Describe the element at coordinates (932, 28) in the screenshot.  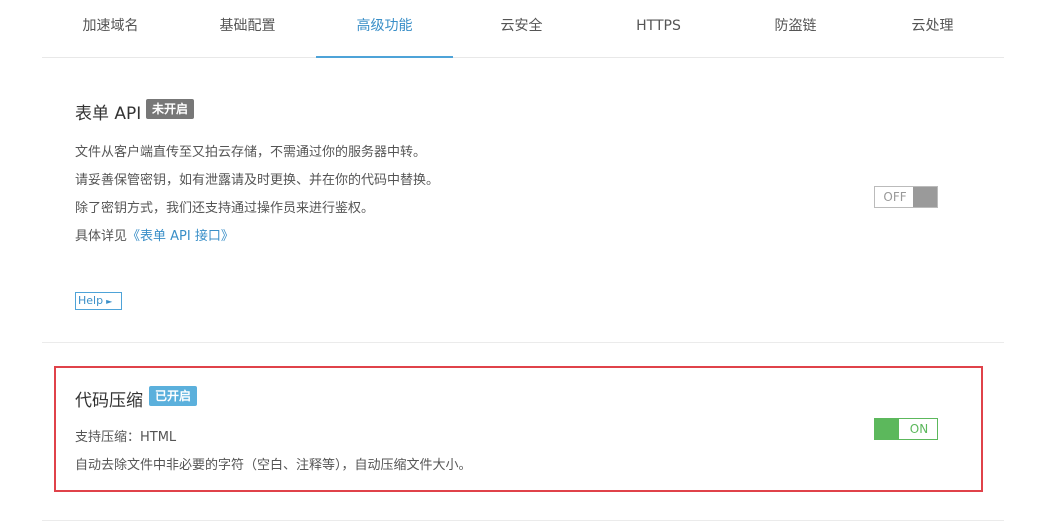
I see `tab-cloud-processing: 云处理` at that location.